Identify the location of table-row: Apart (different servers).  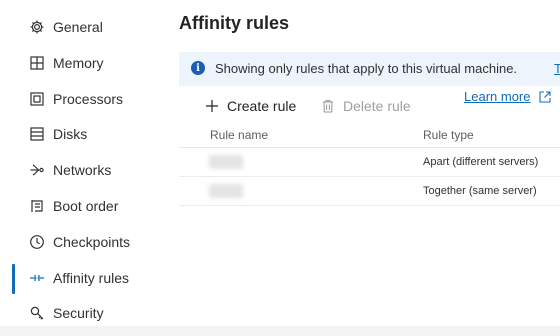
(369, 162).